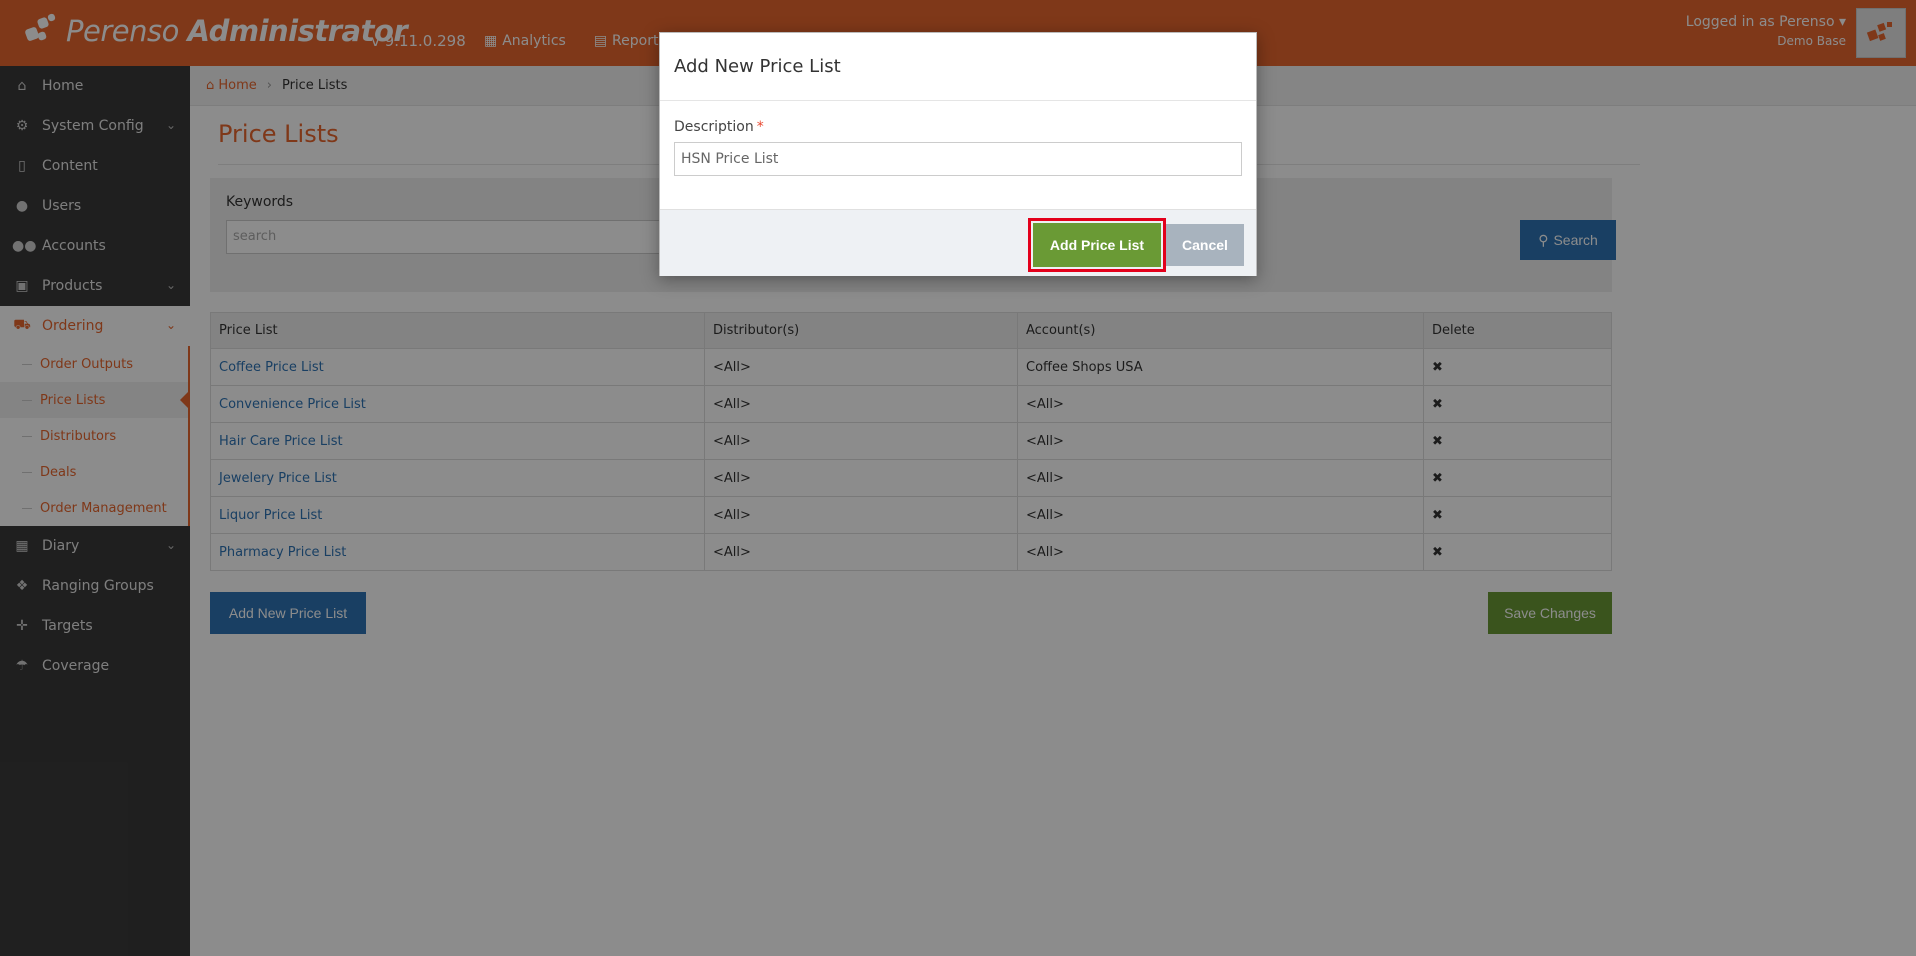  What do you see at coordinates (958, 159) in the screenshot?
I see `description-input` at bounding box center [958, 159].